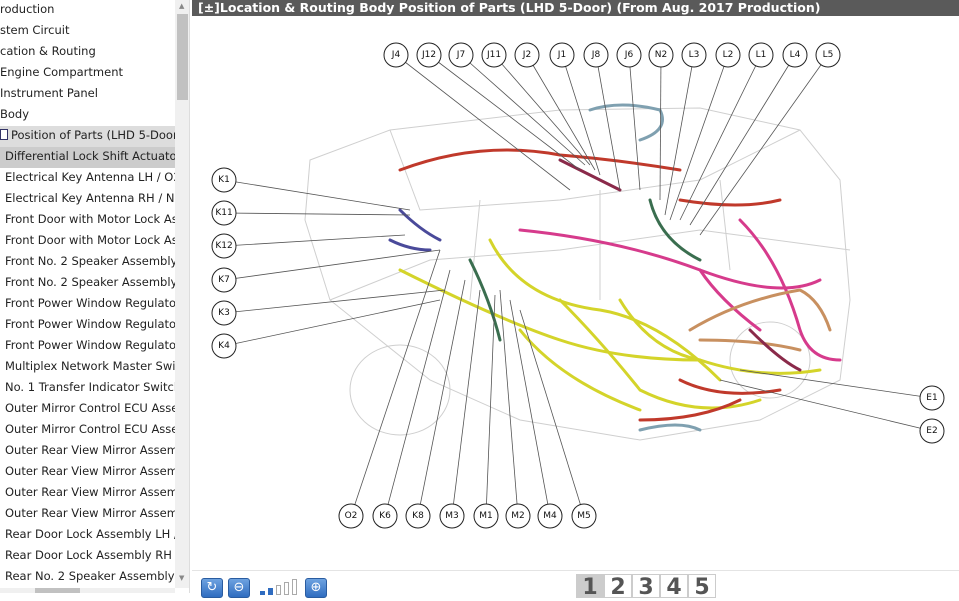  I want to click on callout-l3: L3, so click(694, 55).